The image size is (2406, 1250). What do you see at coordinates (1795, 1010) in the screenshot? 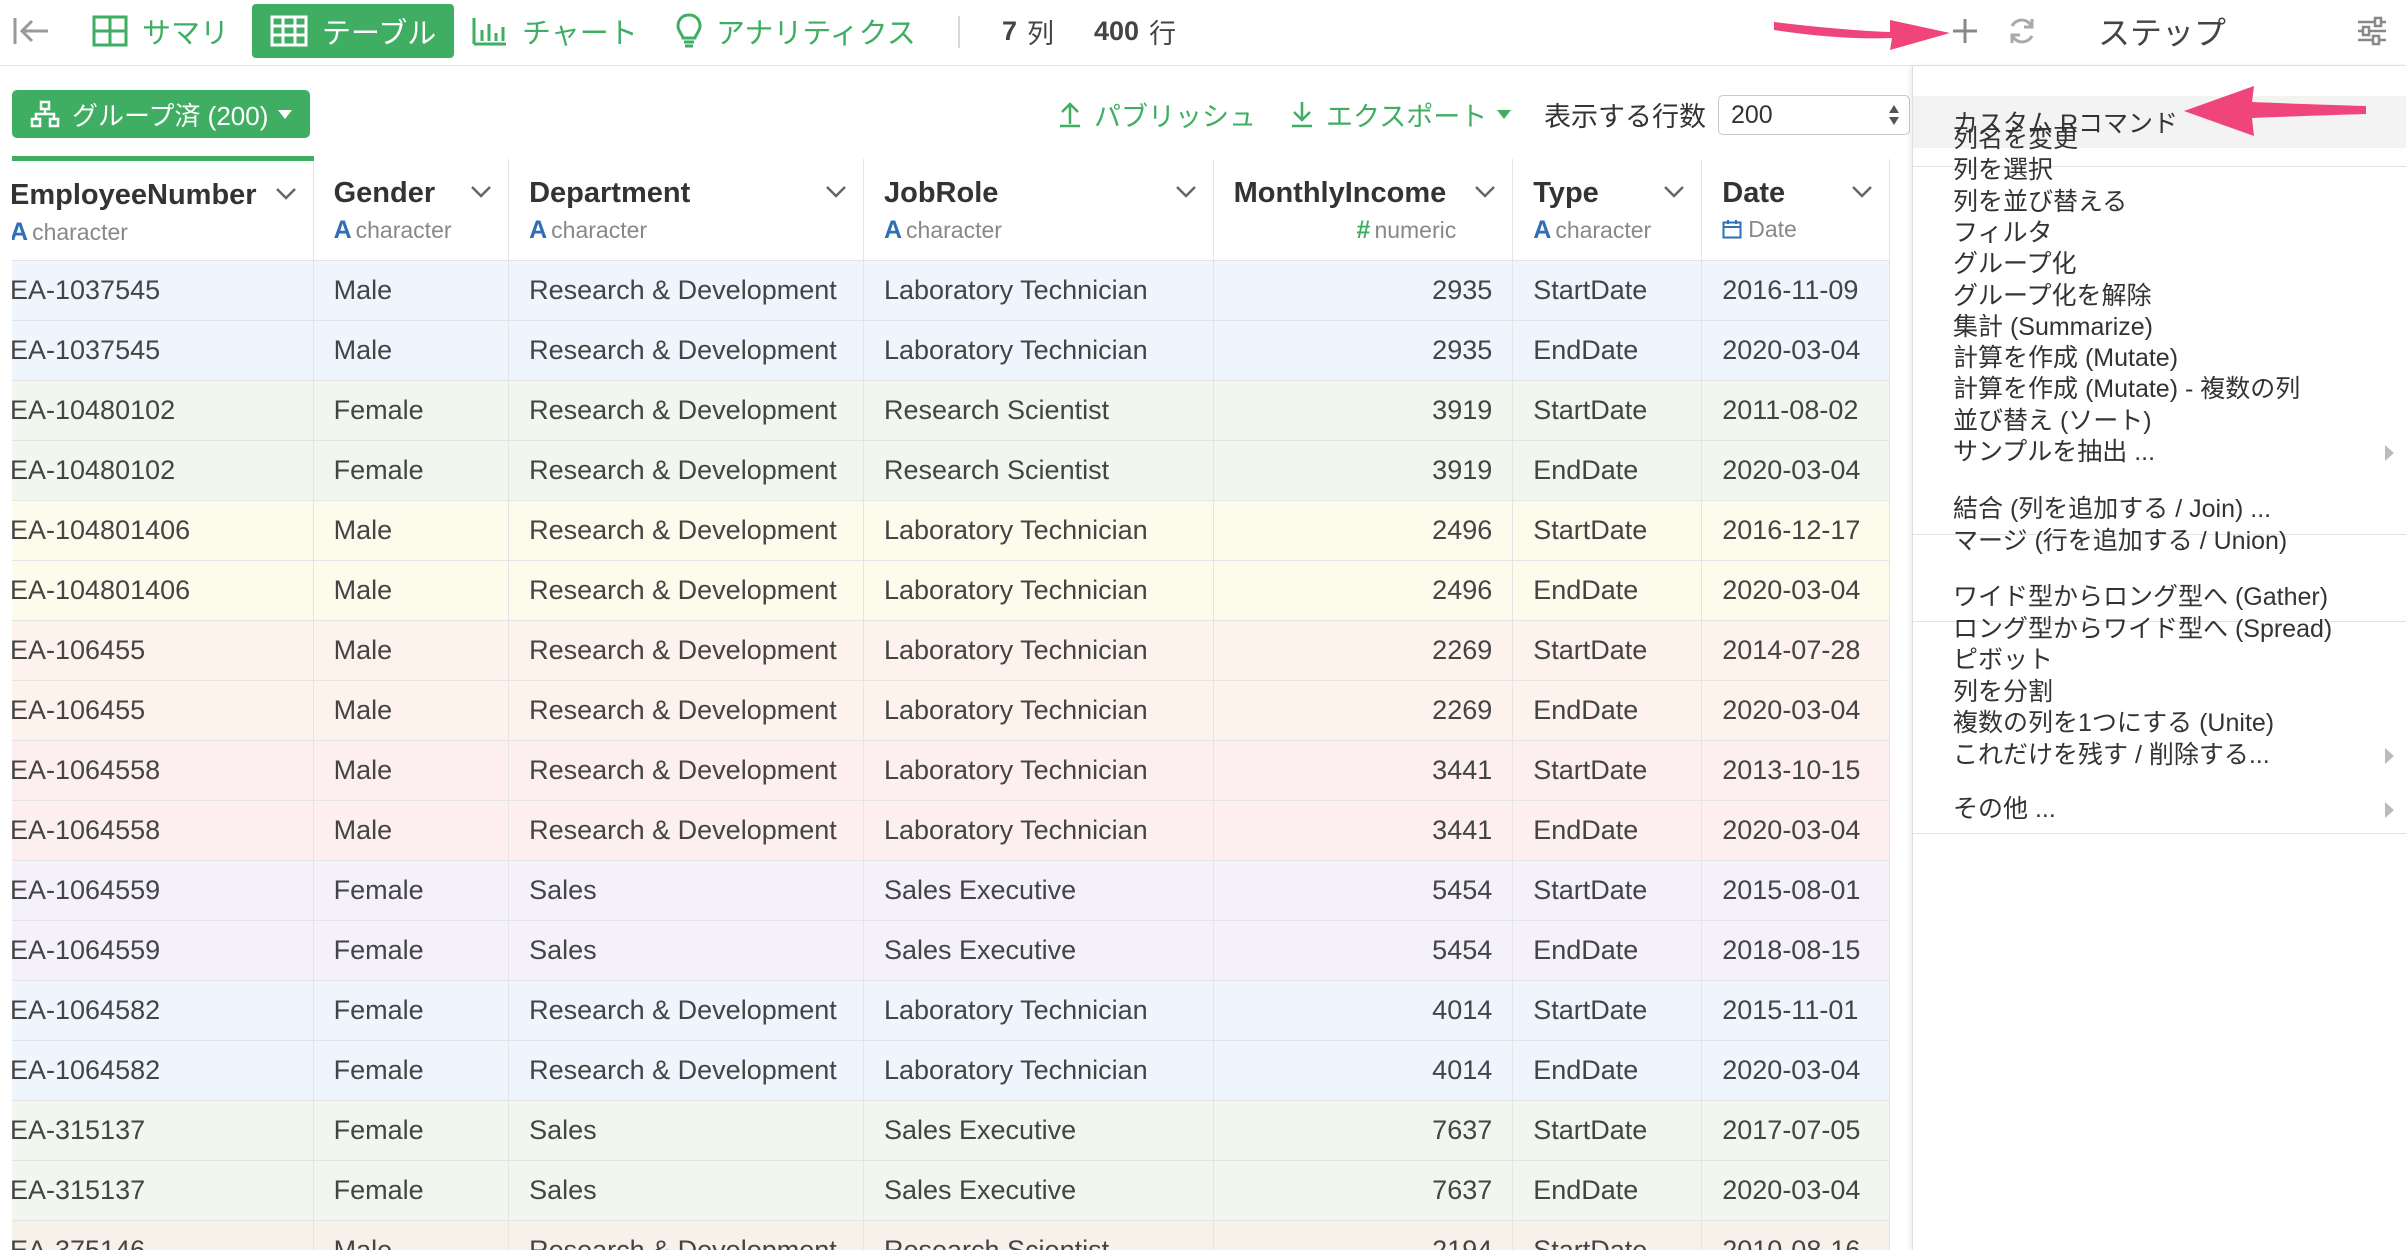
I see `table-cell-date: 2015-11-01` at bounding box center [1795, 1010].